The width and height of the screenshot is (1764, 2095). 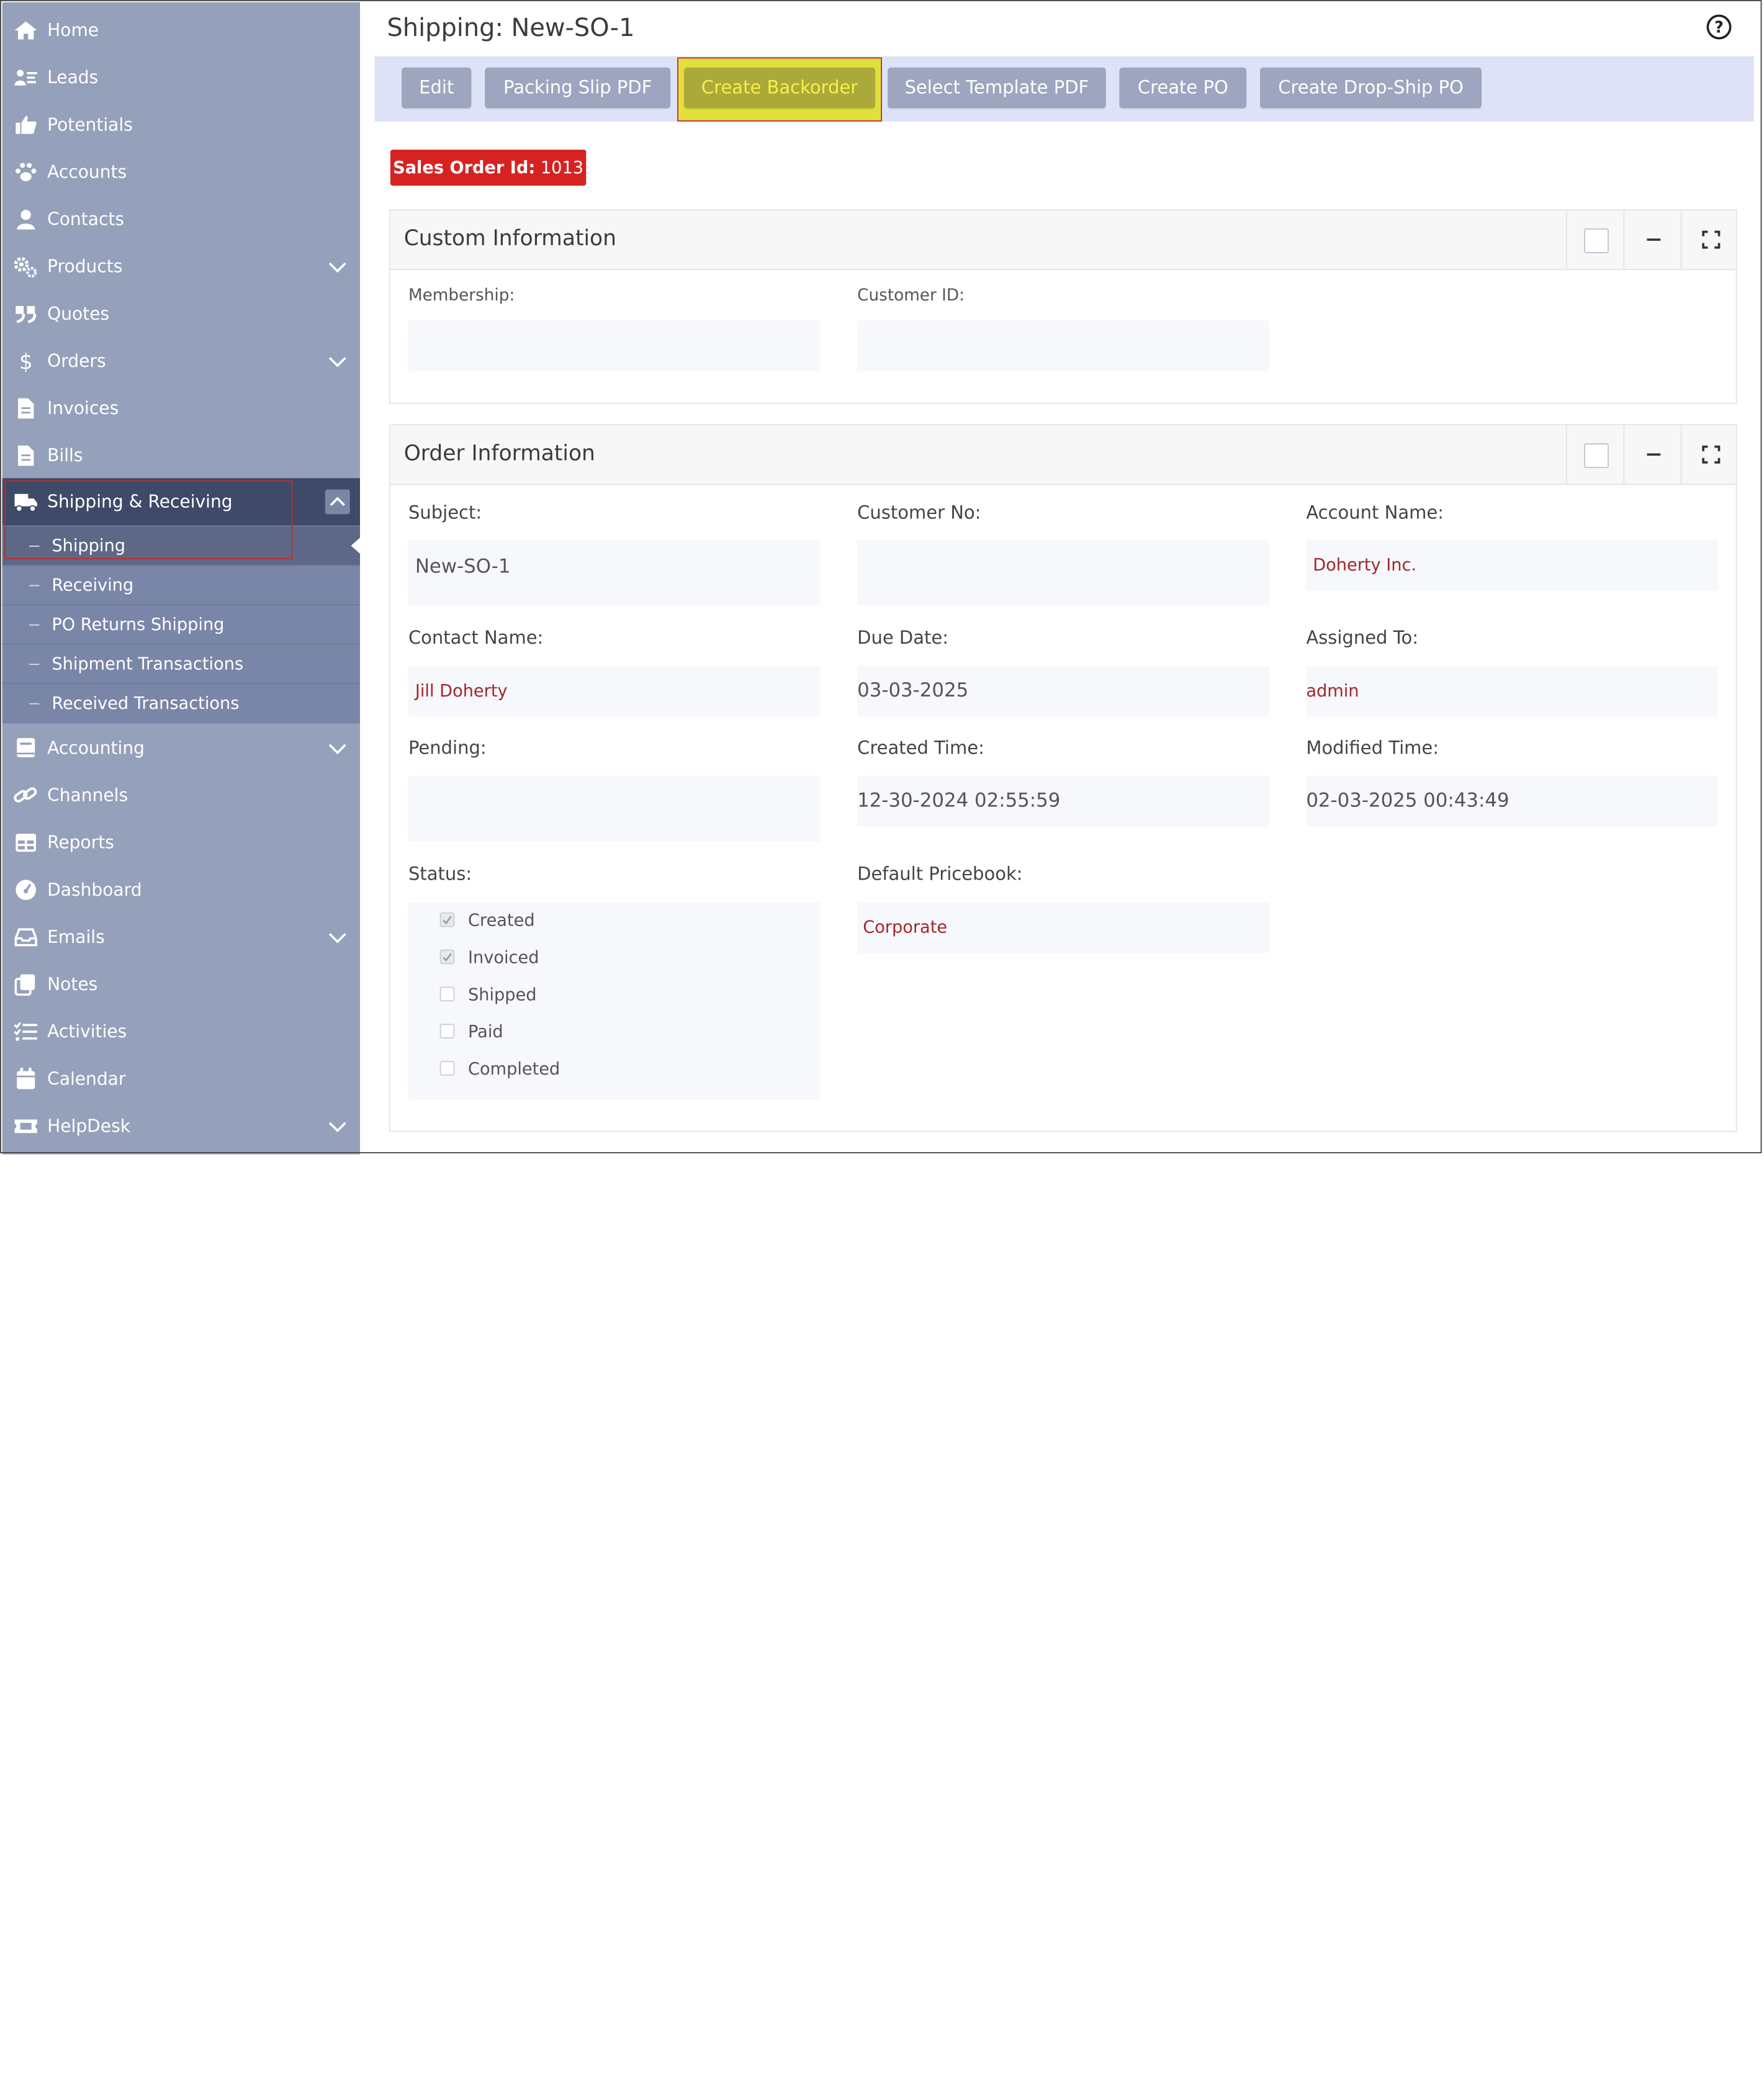 I want to click on sidebar-item-calendar: Calendar, so click(x=181, y=1078).